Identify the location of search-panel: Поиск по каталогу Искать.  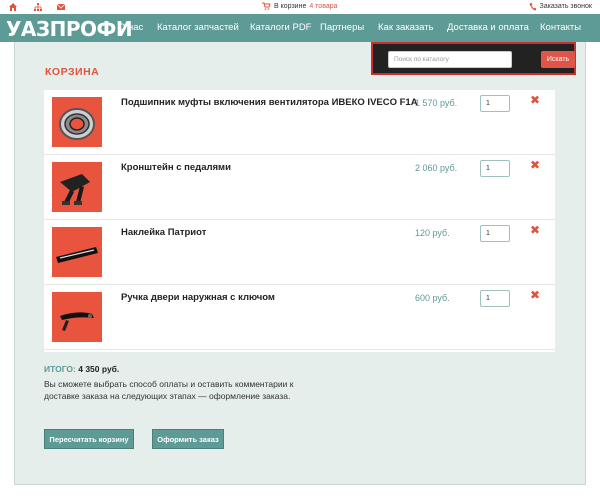
(473, 58).